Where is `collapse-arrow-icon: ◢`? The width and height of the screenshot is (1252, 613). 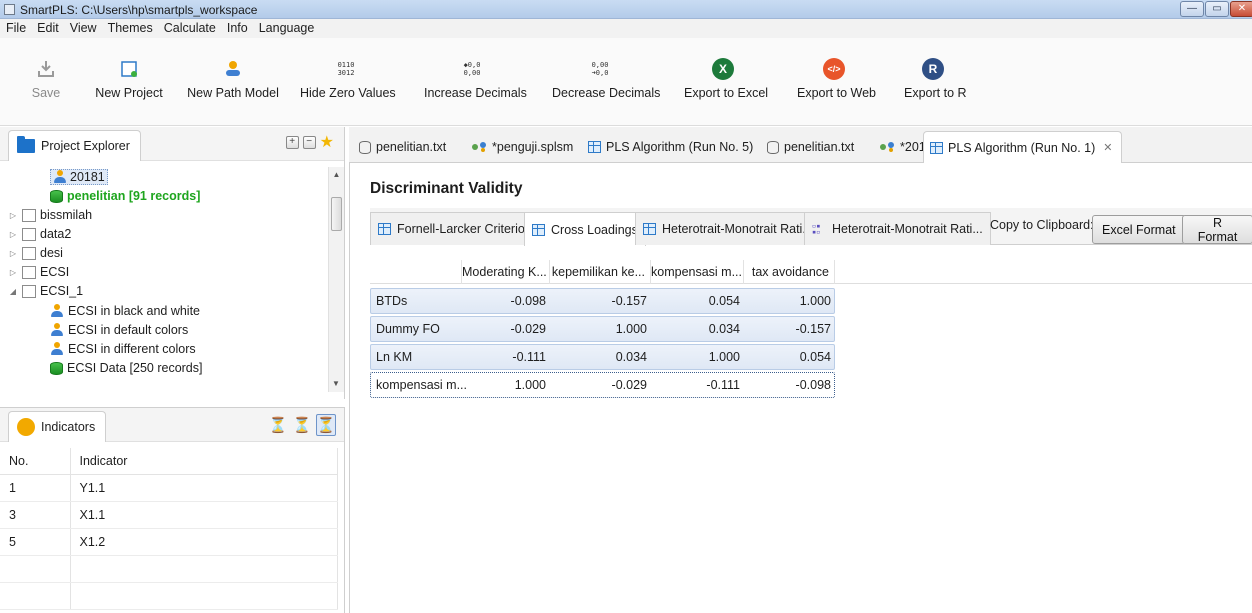
collapse-arrow-icon: ◢ is located at coordinates (13, 291).